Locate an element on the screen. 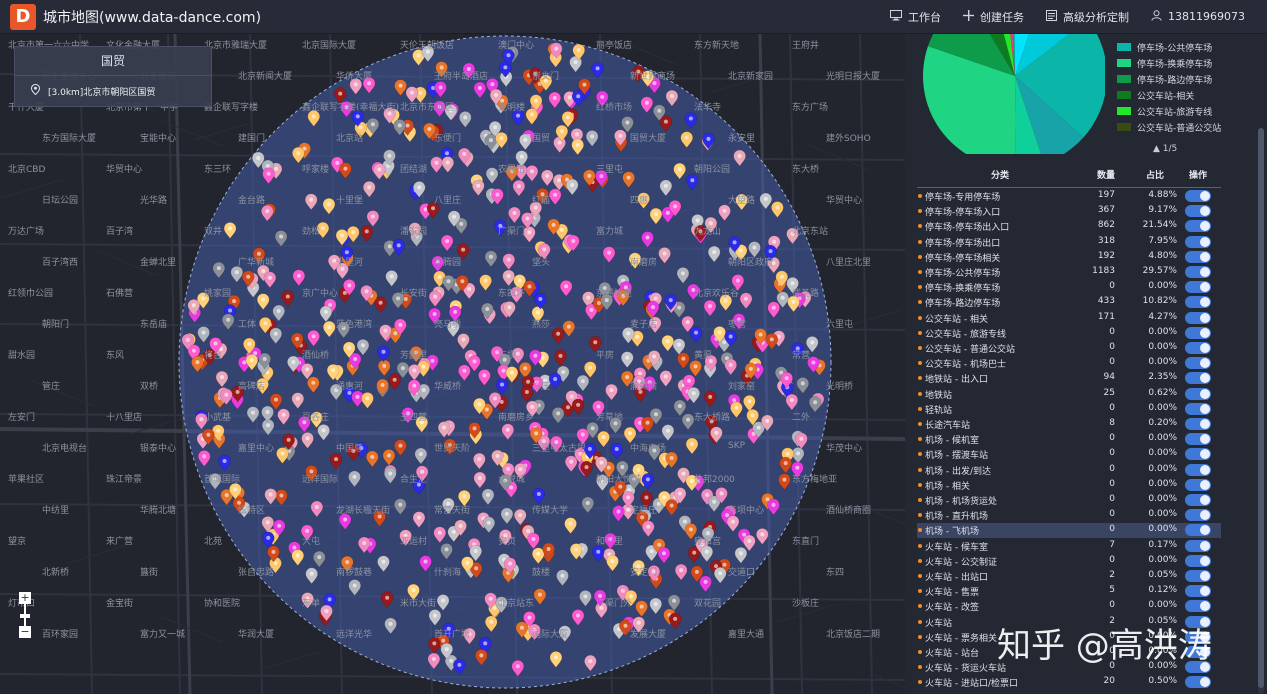 Image resolution: width=1267 pixels, height=694 pixels. map-place-label: 北新桥 is located at coordinates (56, 573).